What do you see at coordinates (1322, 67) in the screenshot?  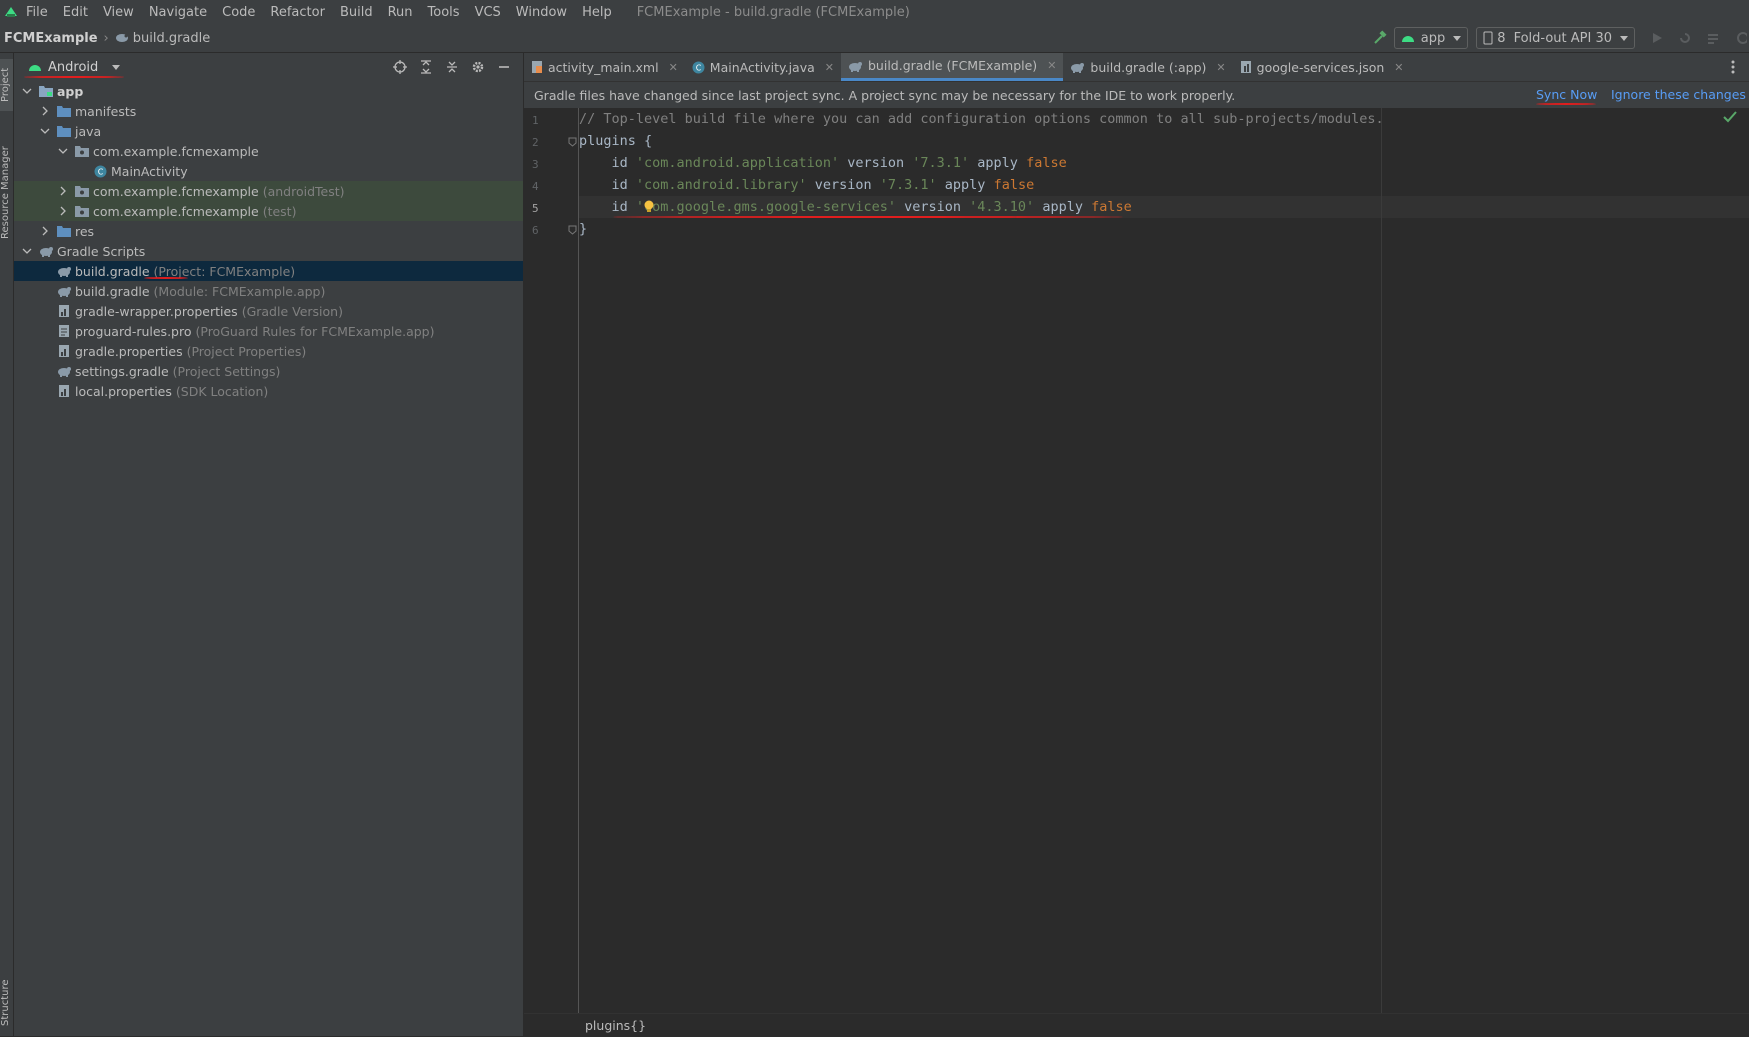 I see `editor-tab: google-services.json ✕` at bounding box center [1322, 67].